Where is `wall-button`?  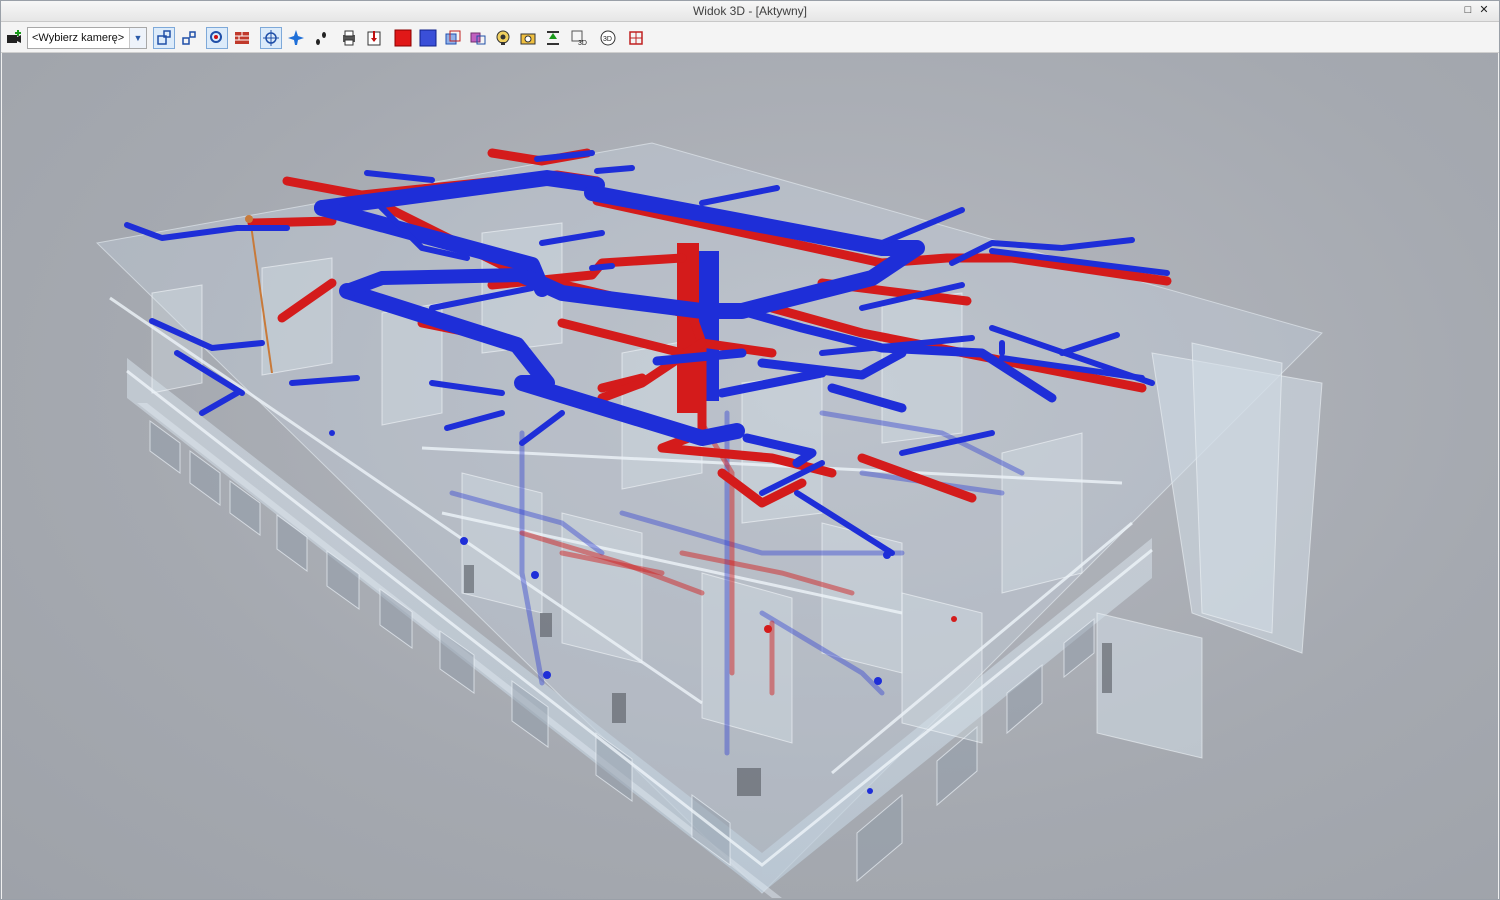 wall-button is located at coordinates (242, 38).